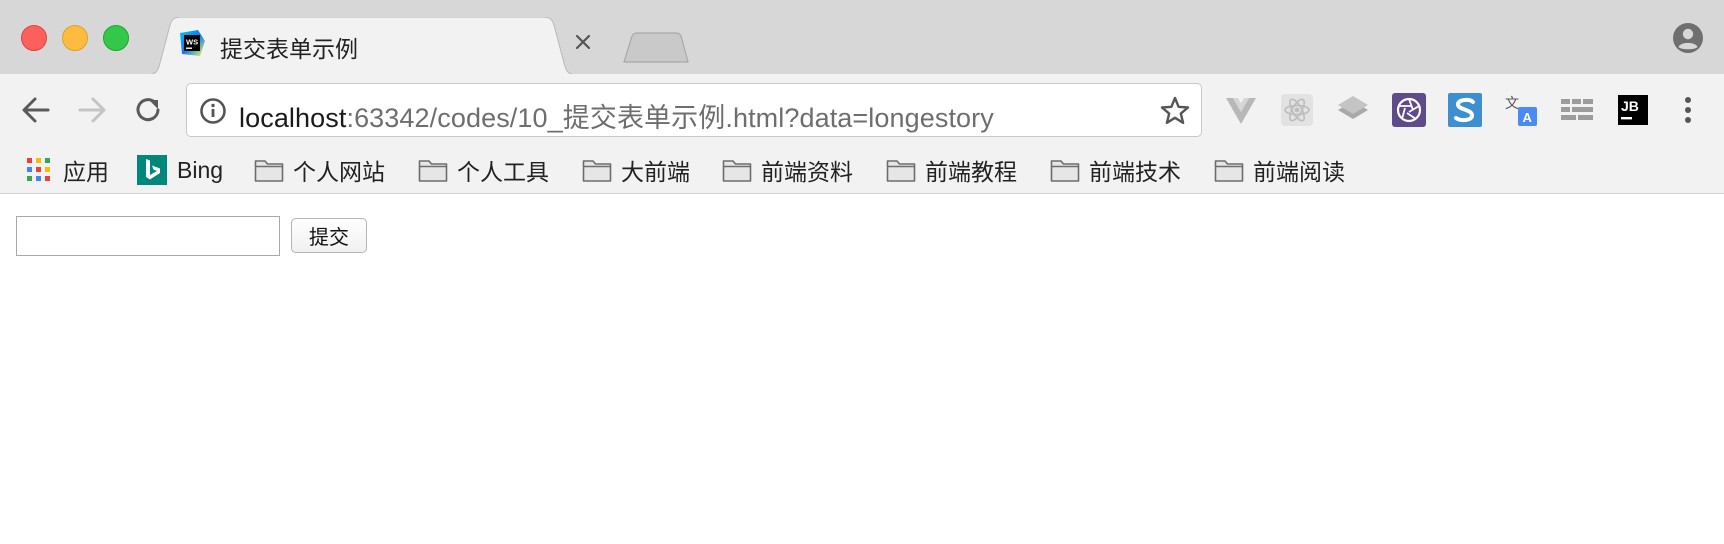  What do you see at coordinates (1241, 110) in the screenshot?
I see `vue-devtools-icon` at bounding box center [1241, 110].